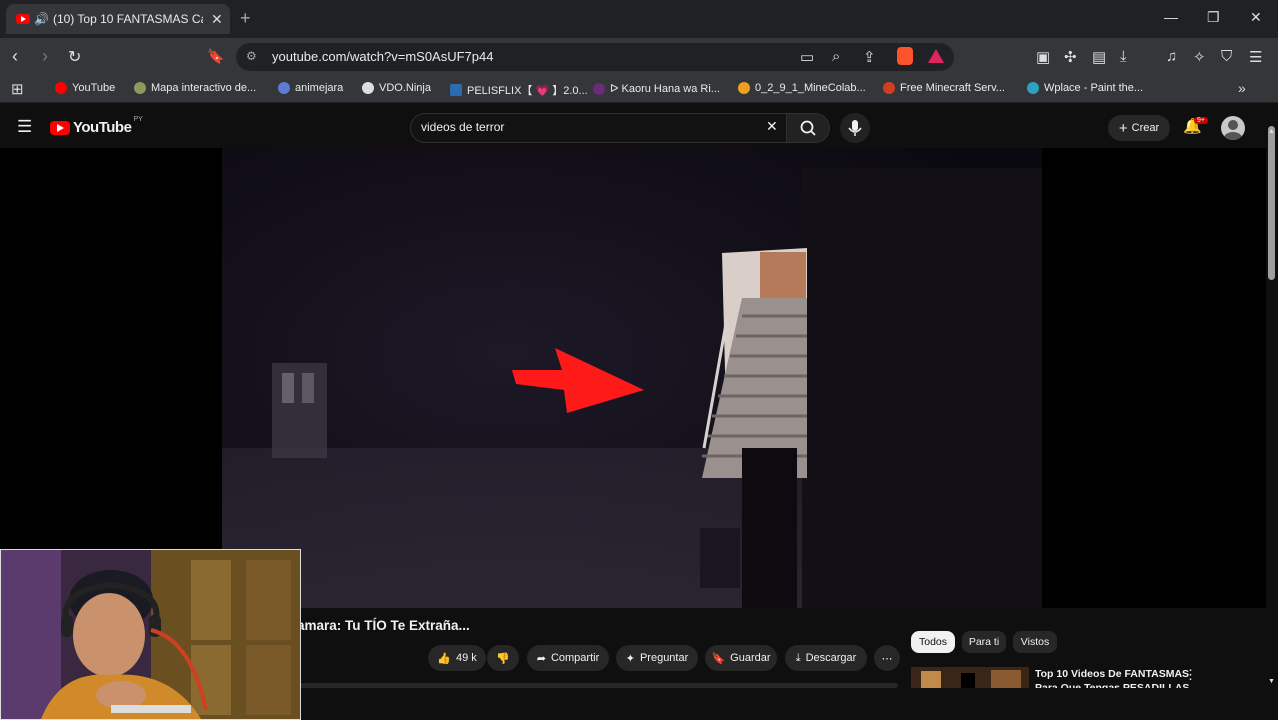  I want to click on scrollbar-thumb, so click(1271, 203).